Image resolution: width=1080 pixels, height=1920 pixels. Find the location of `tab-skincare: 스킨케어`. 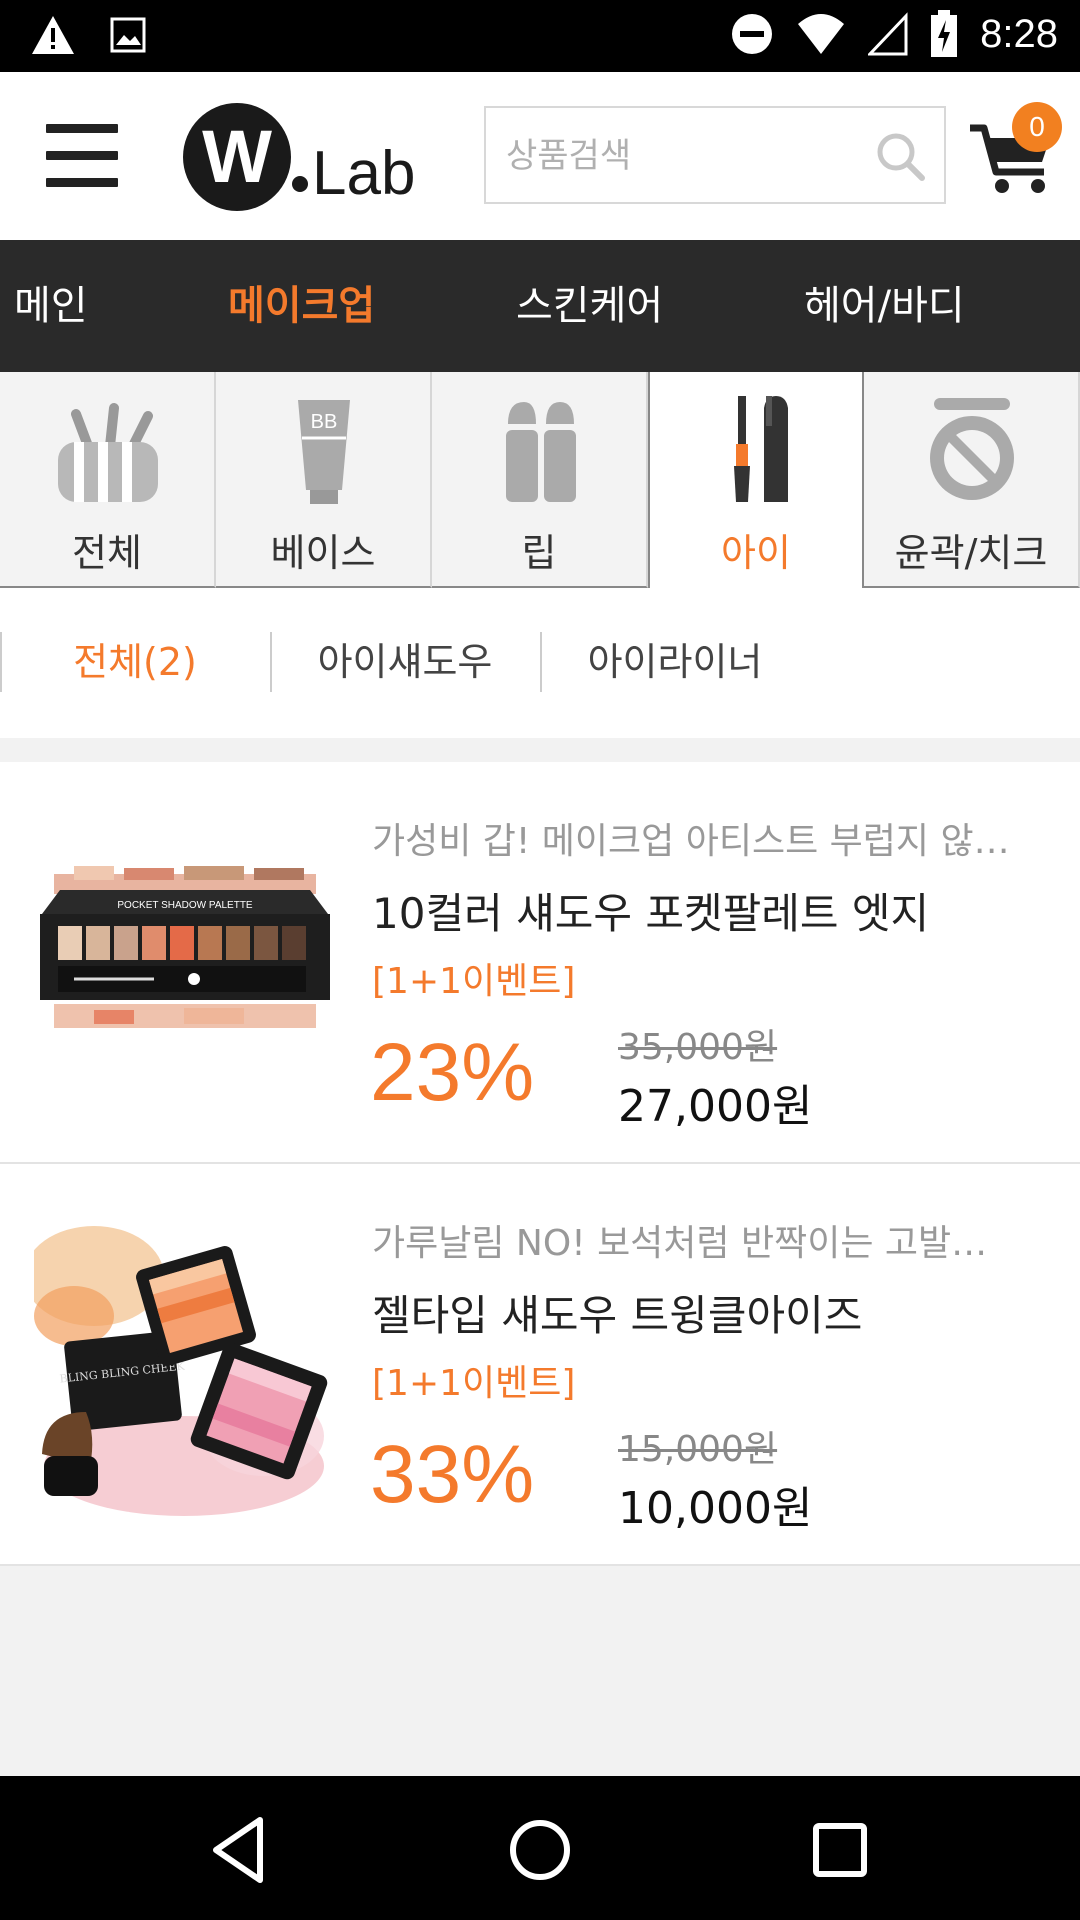

tab-skincare: 스킨케어 is located at coordinates (589, 306).